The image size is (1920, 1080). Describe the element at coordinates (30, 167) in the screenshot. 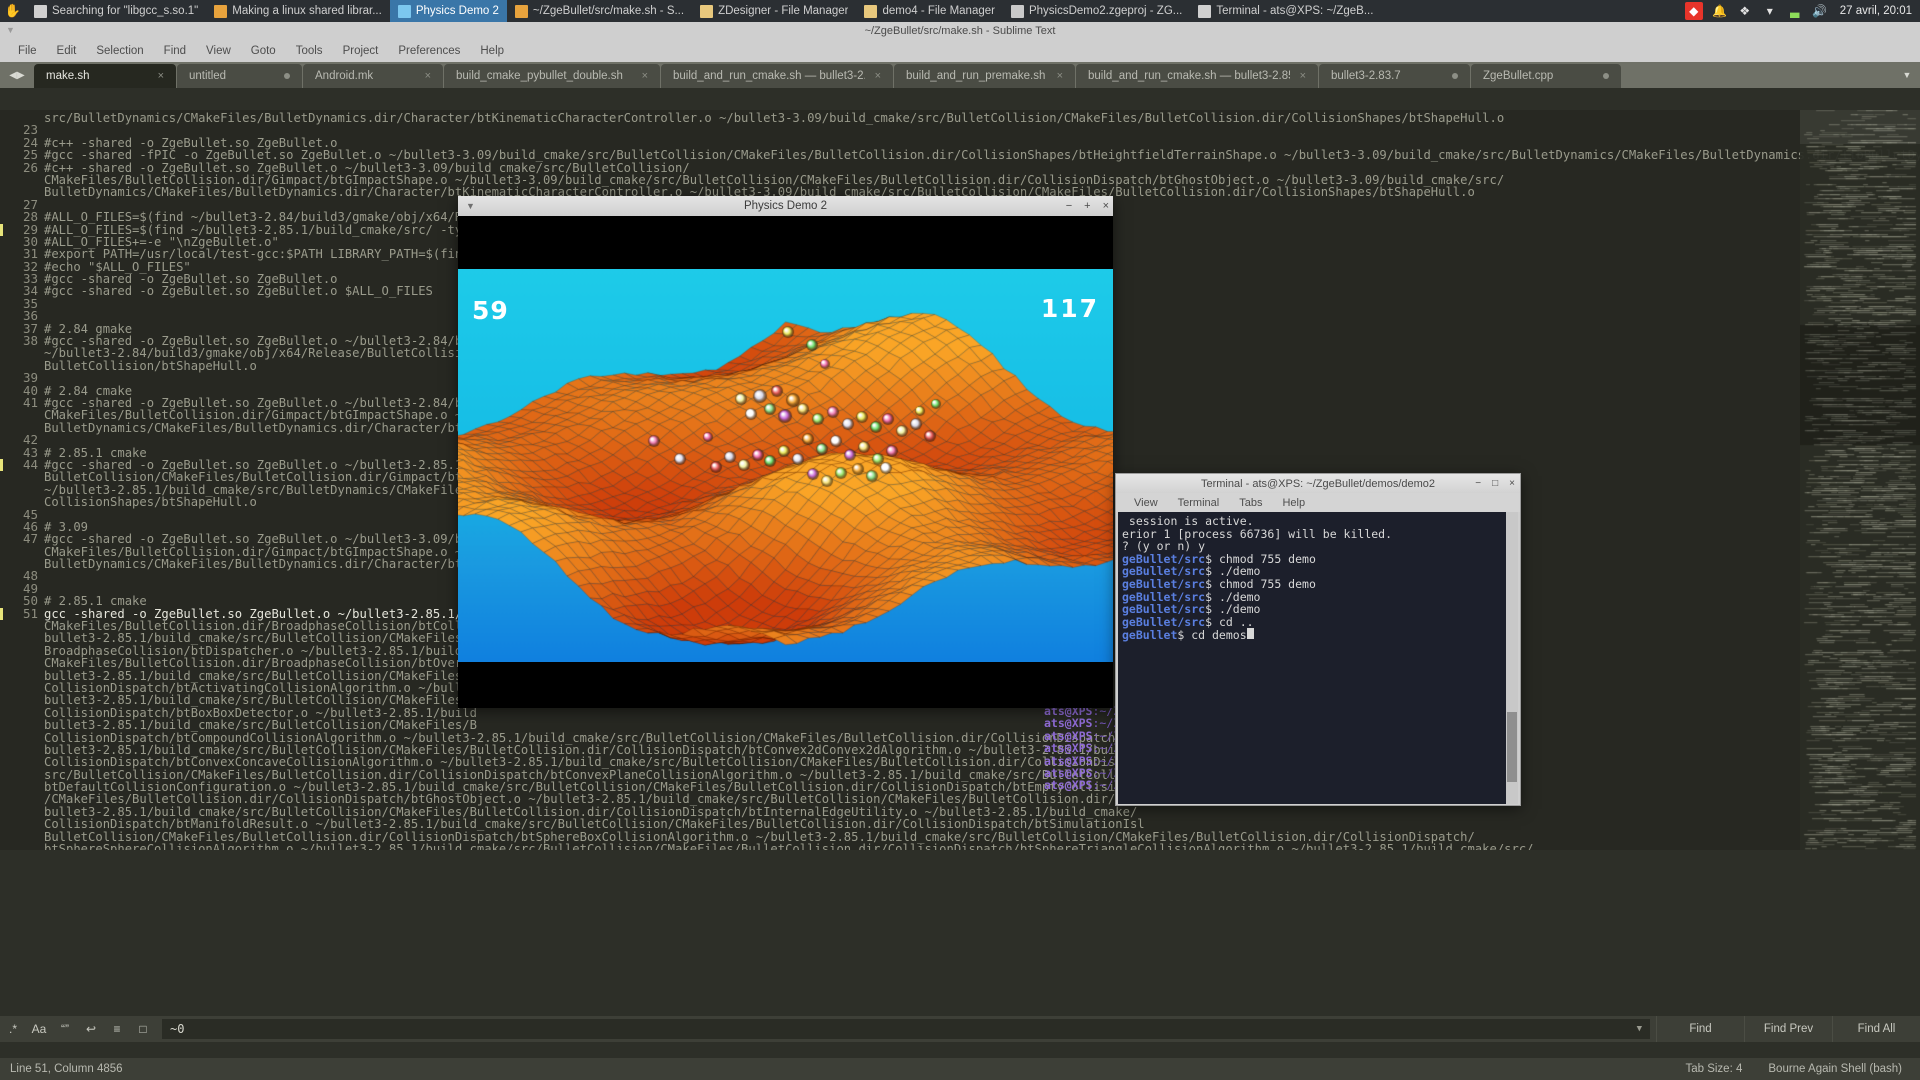

I see `line-number: 26` at that location.